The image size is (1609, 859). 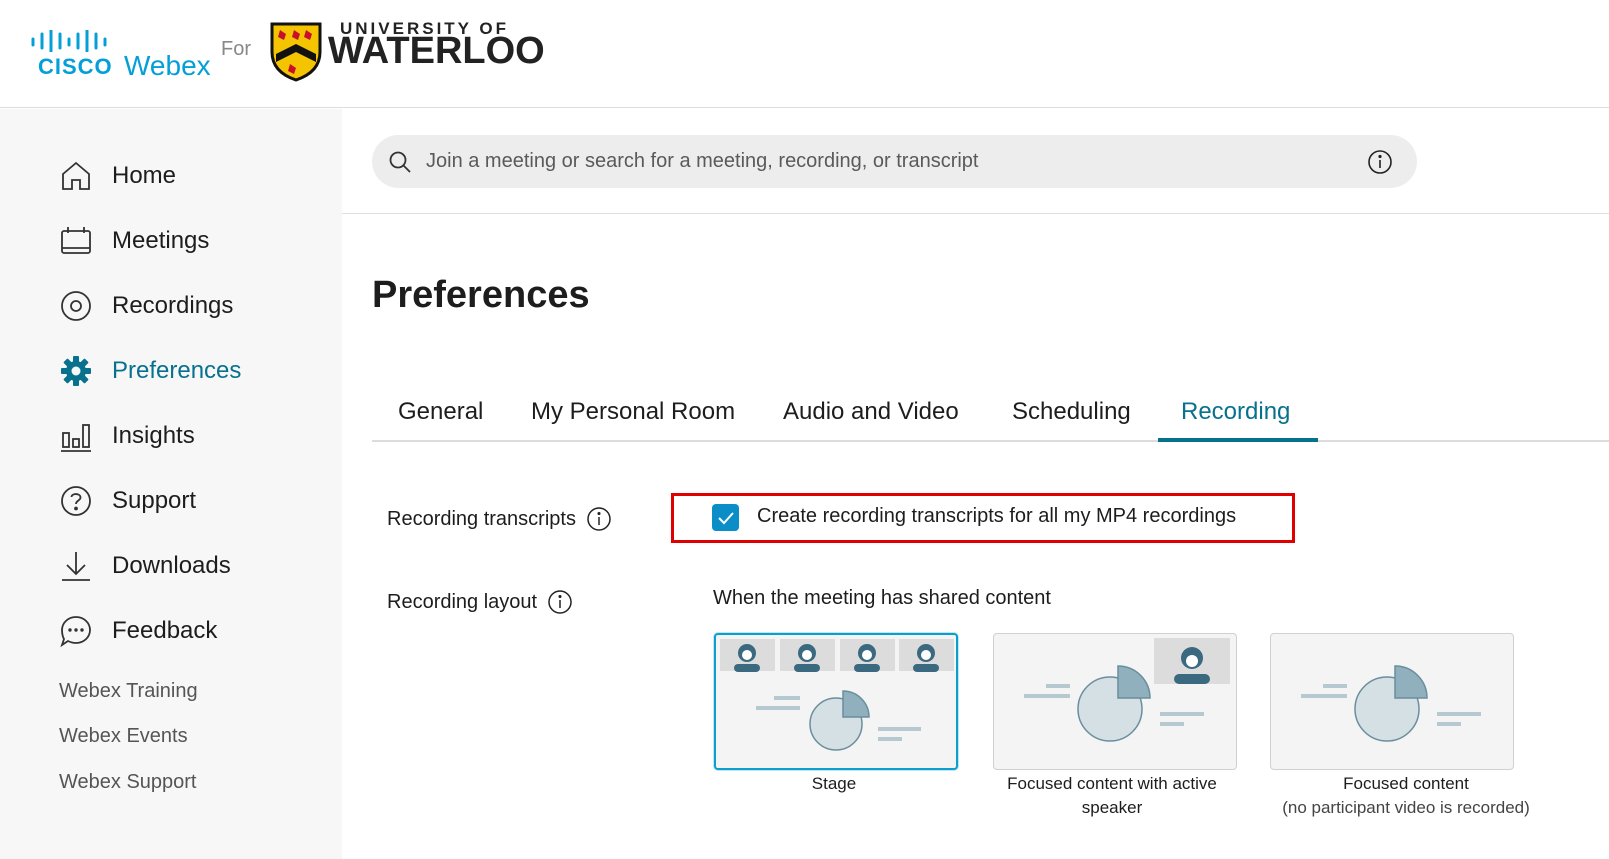 I want to click on search-bar-area, so click(x=975, y=161).